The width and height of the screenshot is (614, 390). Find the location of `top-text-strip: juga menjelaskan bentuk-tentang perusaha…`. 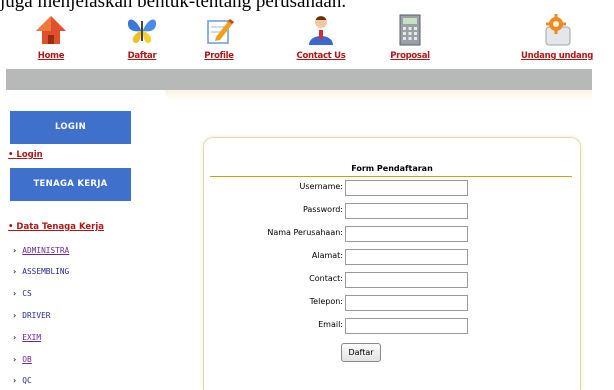

top-text-strip: juga menjelaskan bentuk-tentang perusaha… is located at coordinates (307, 6).